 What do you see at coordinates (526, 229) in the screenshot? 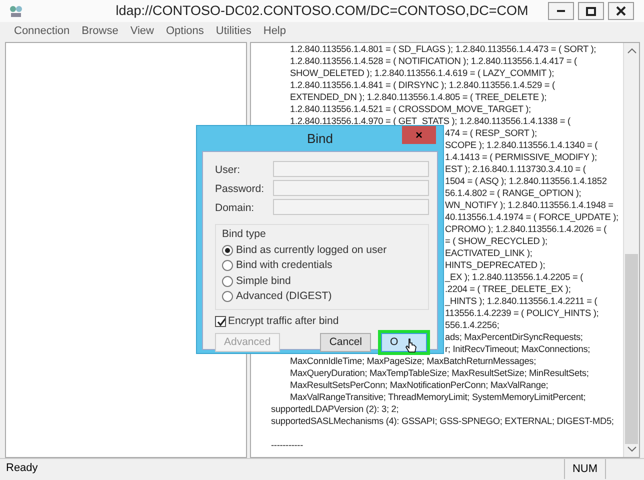
I see `output-line: CPROMO ); 1.2.840.113556.1.4.2026 = (` at bounding box center [526, 229].